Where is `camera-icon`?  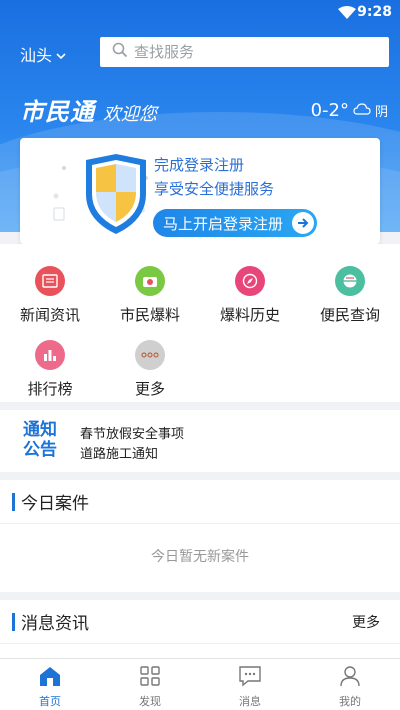
camera-icon is located at coordinates (150, 281).